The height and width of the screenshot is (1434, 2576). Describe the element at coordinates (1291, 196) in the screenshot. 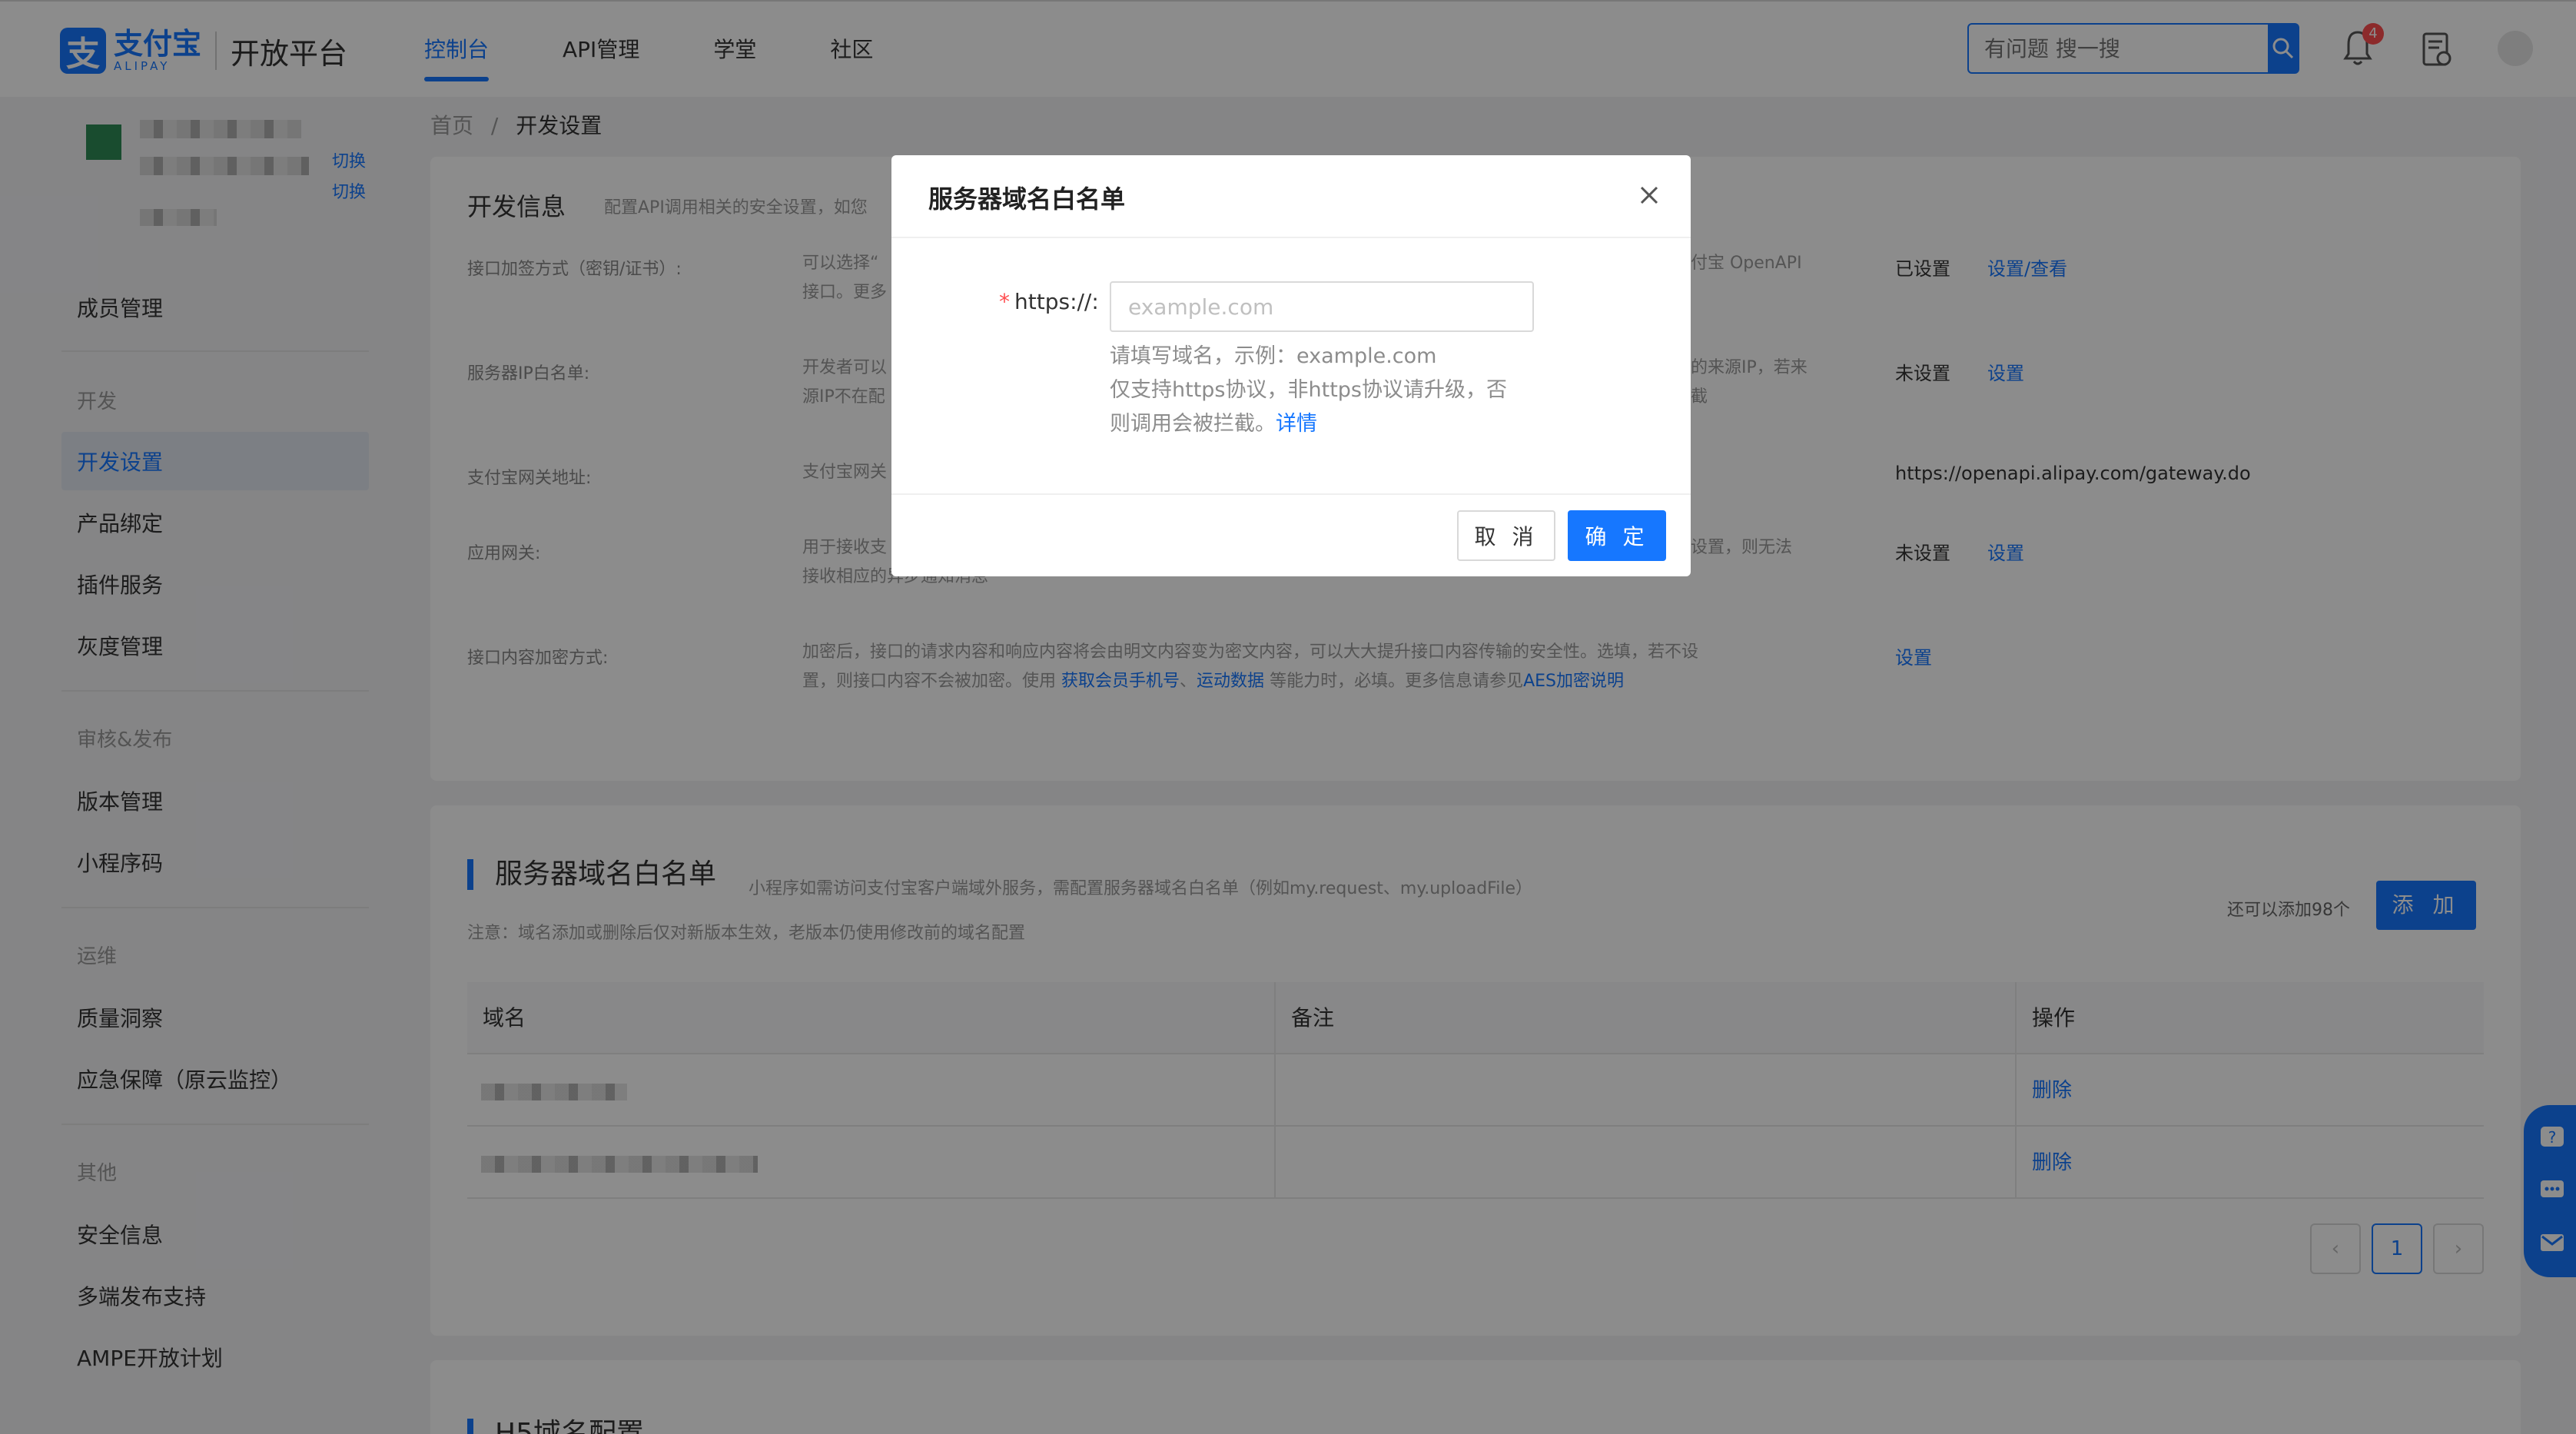

I see `modal-header: 服务器域名白名单` at that location.